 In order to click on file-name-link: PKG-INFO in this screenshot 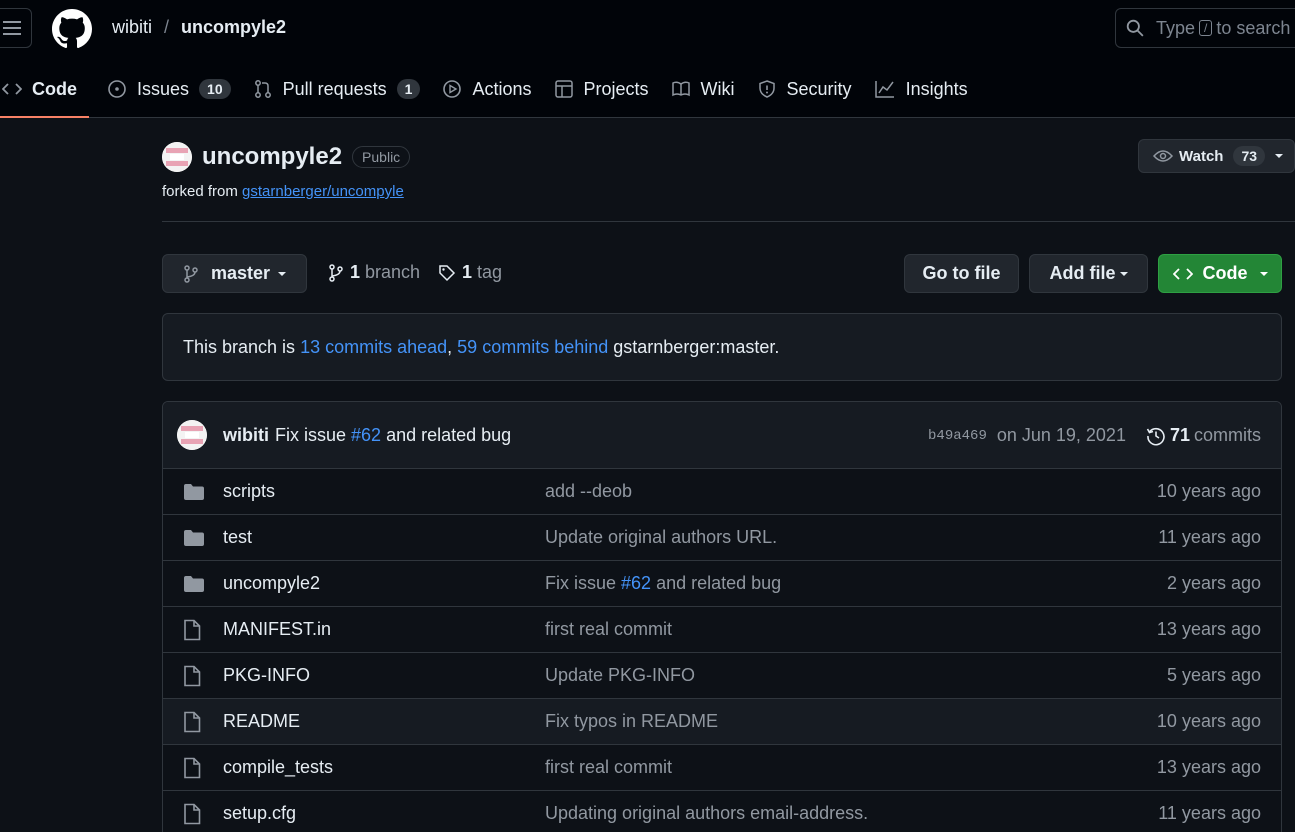, I will do `click(266, 675)`.